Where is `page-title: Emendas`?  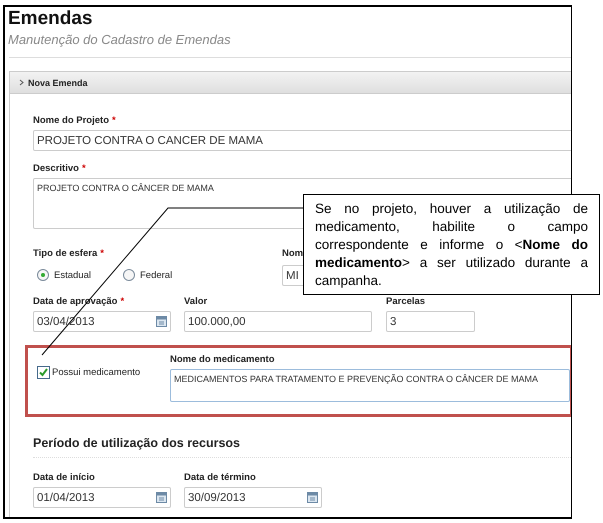 page-title: Emendas is located at coordinates (51, 19).